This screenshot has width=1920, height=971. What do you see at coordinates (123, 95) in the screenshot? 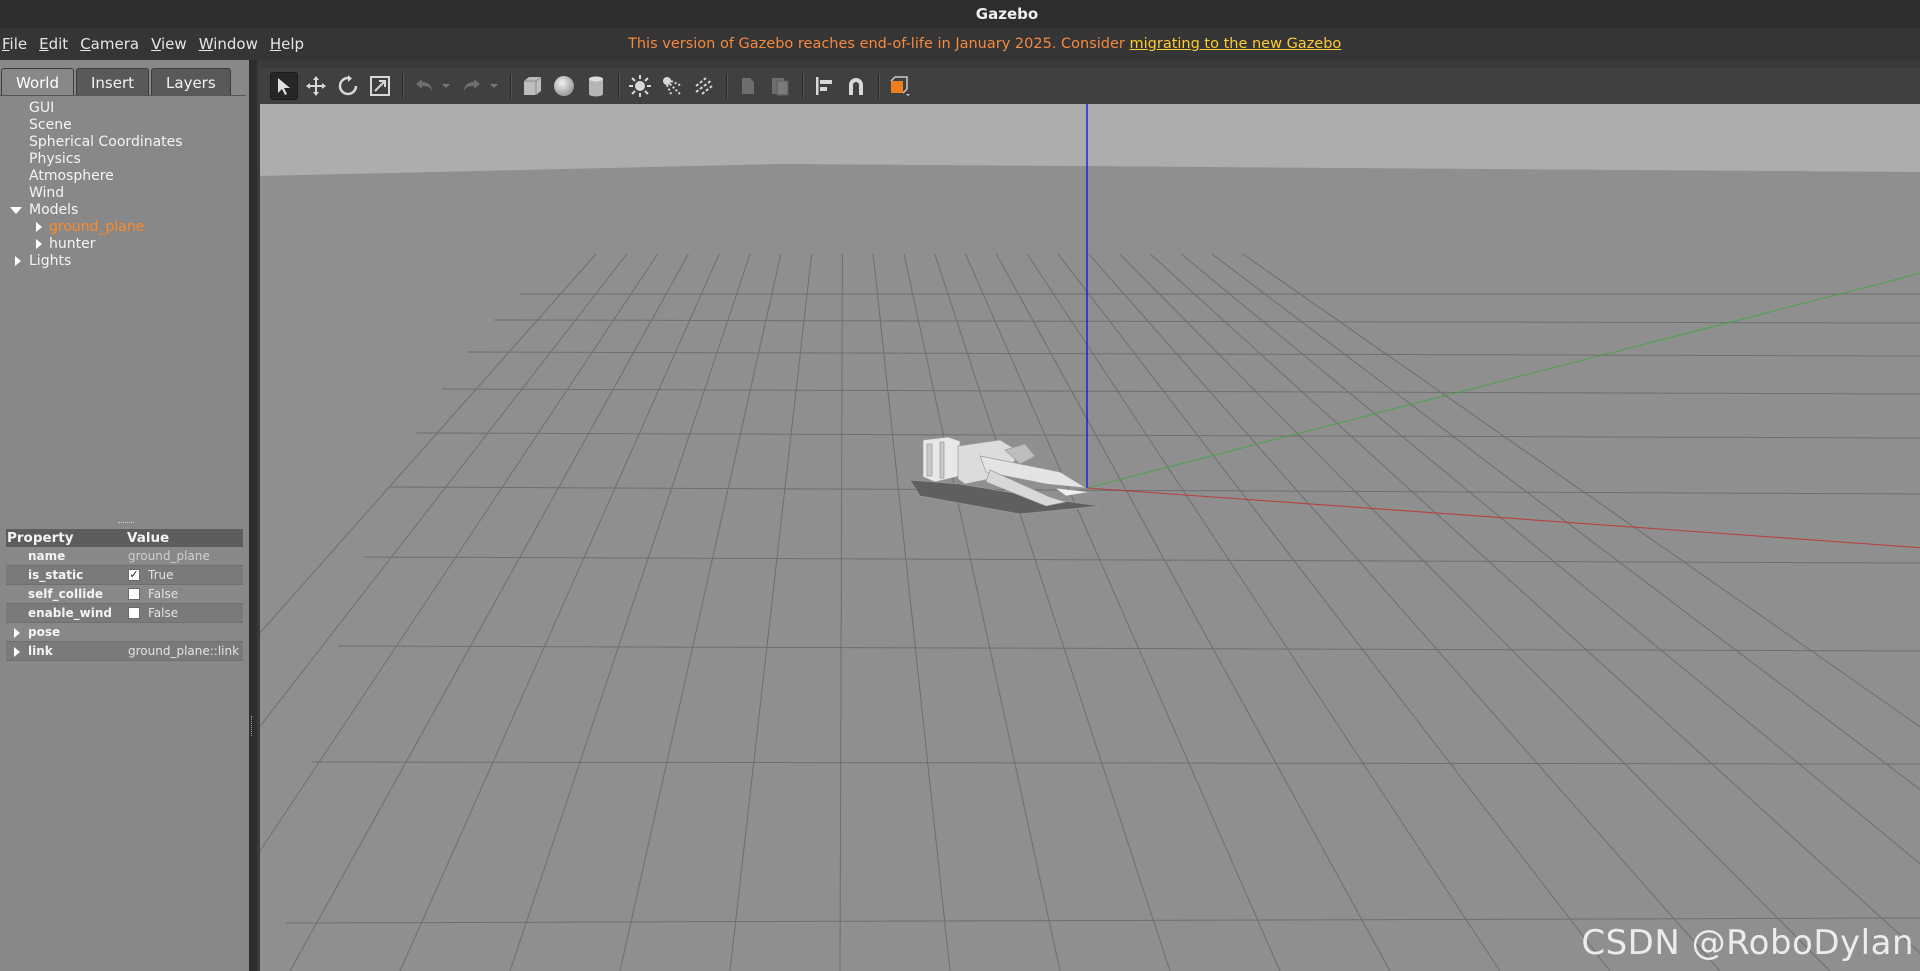
I see `tab-divider` at bounding box center [123, 95].